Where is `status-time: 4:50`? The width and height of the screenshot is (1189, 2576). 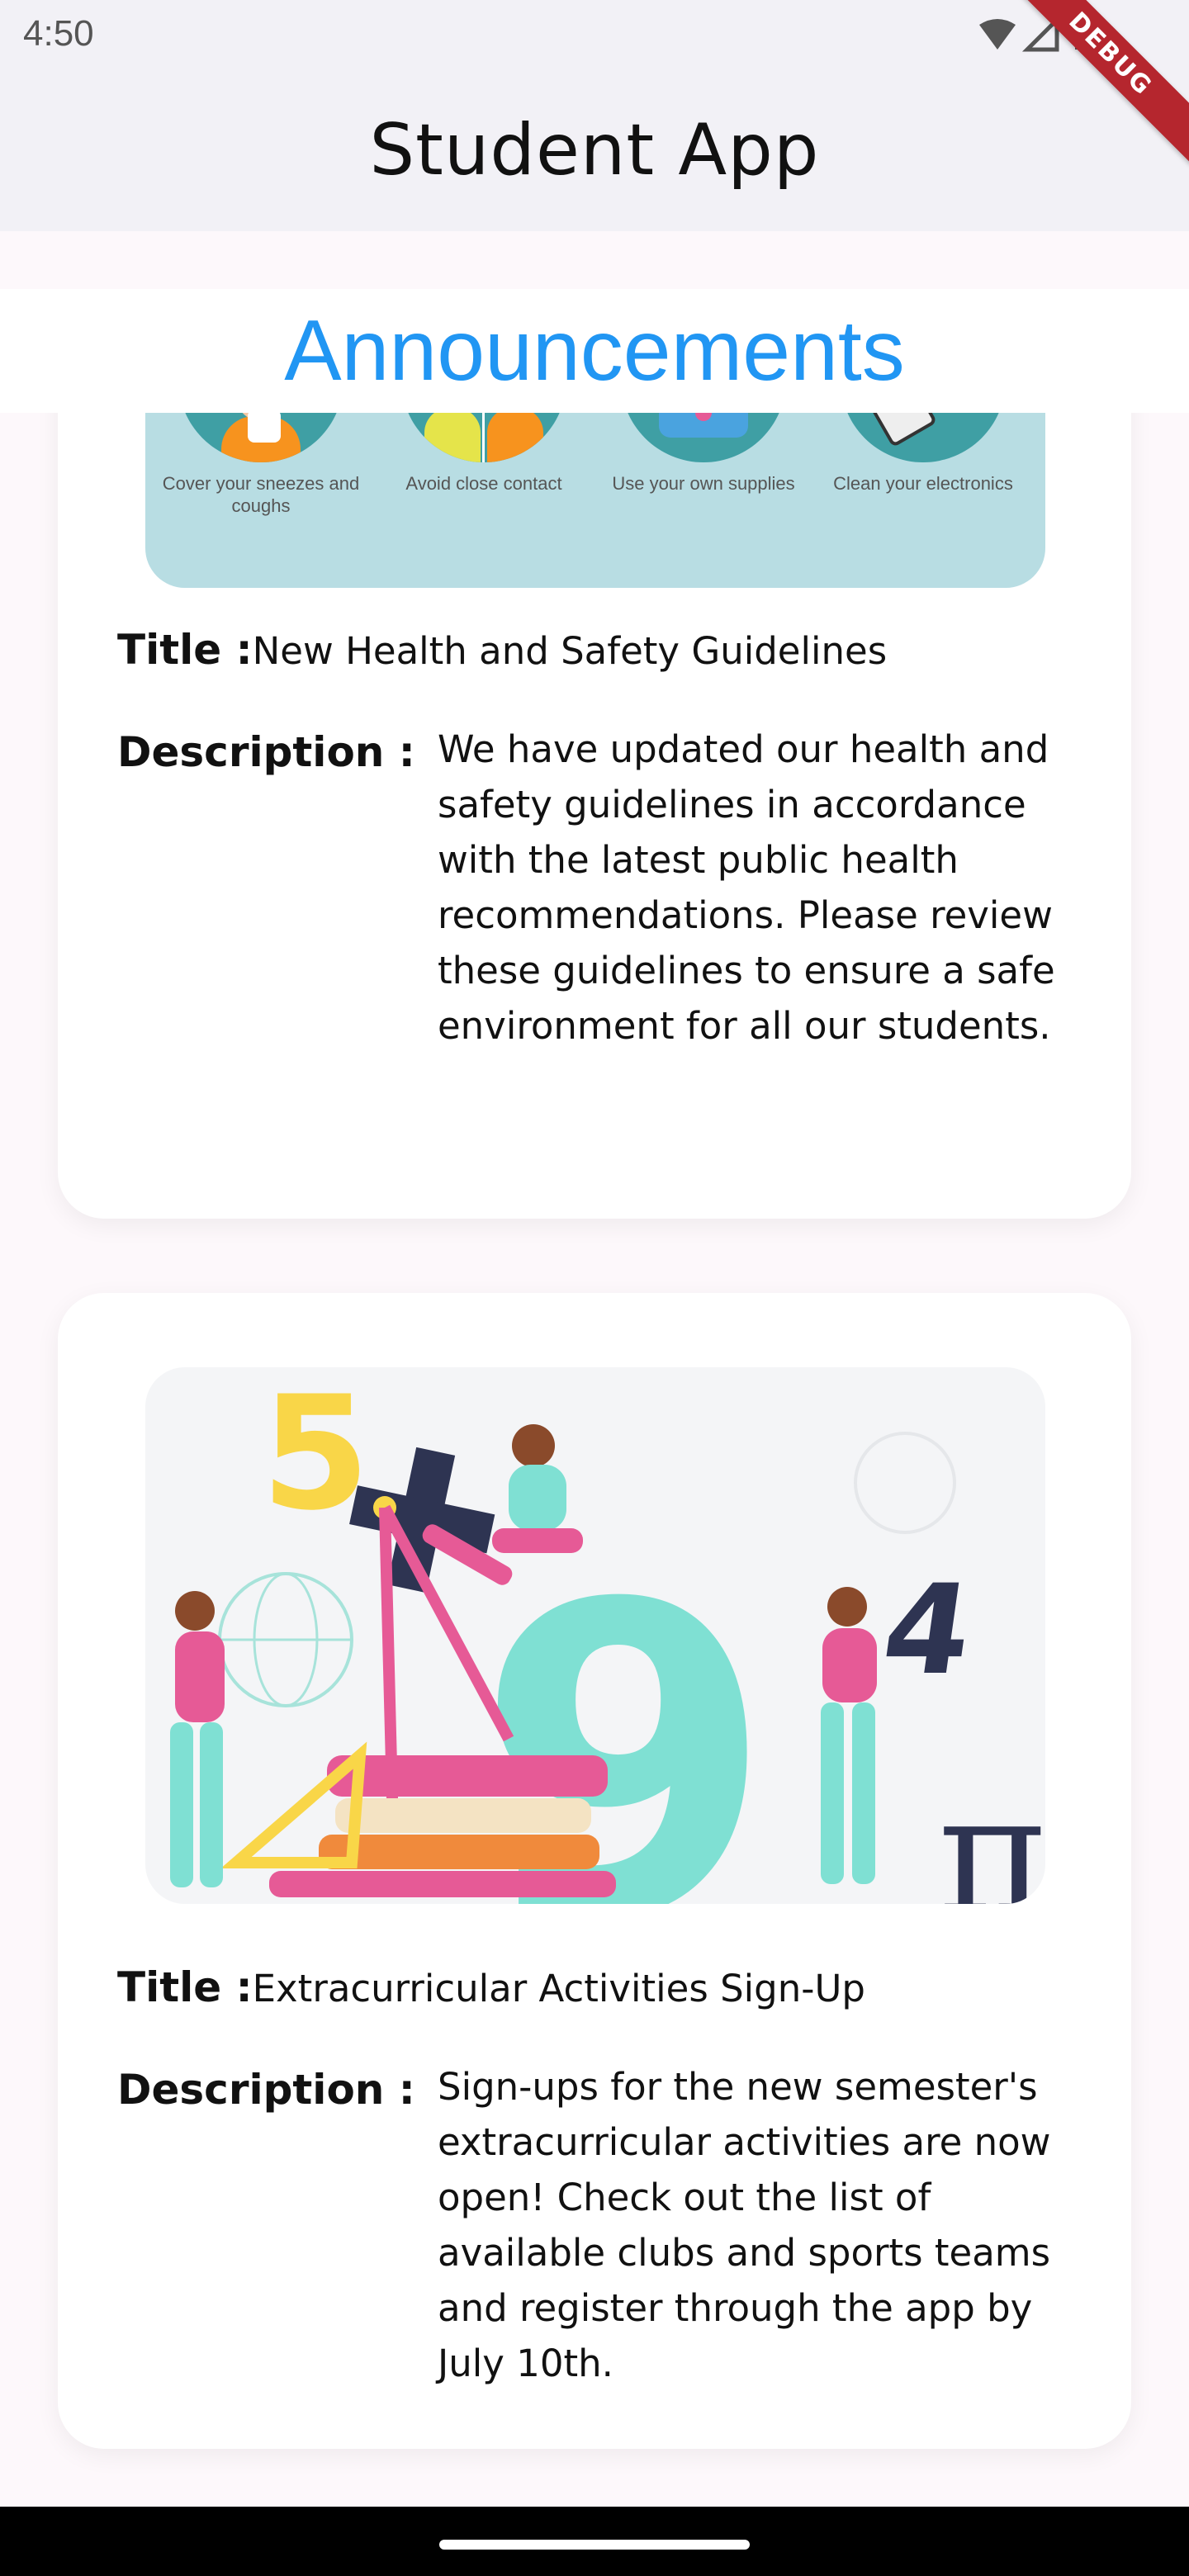 status-time: 4:50 is located at coordinates (58, 33).